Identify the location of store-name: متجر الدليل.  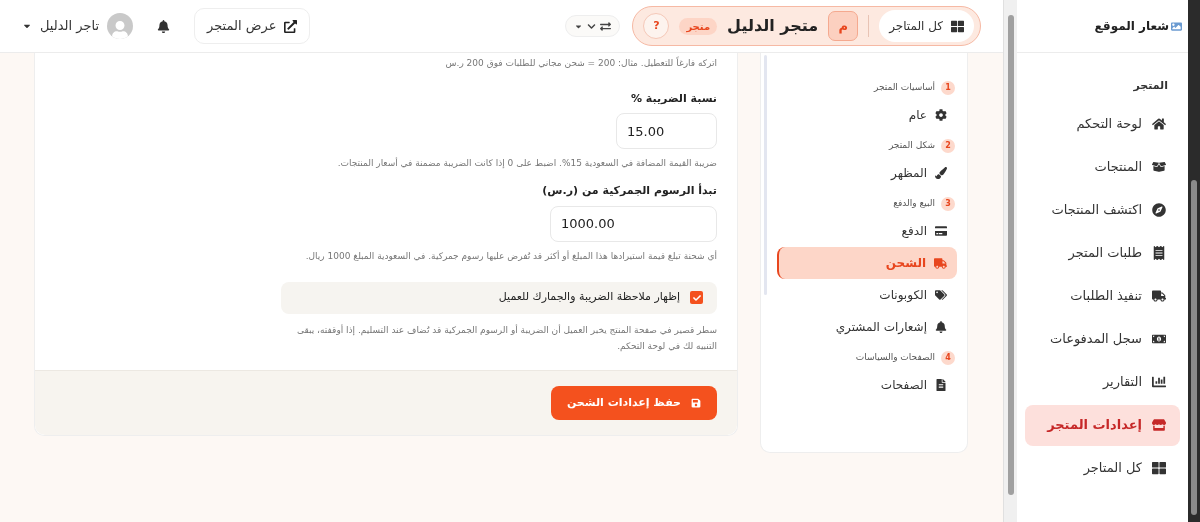
(773, 26).